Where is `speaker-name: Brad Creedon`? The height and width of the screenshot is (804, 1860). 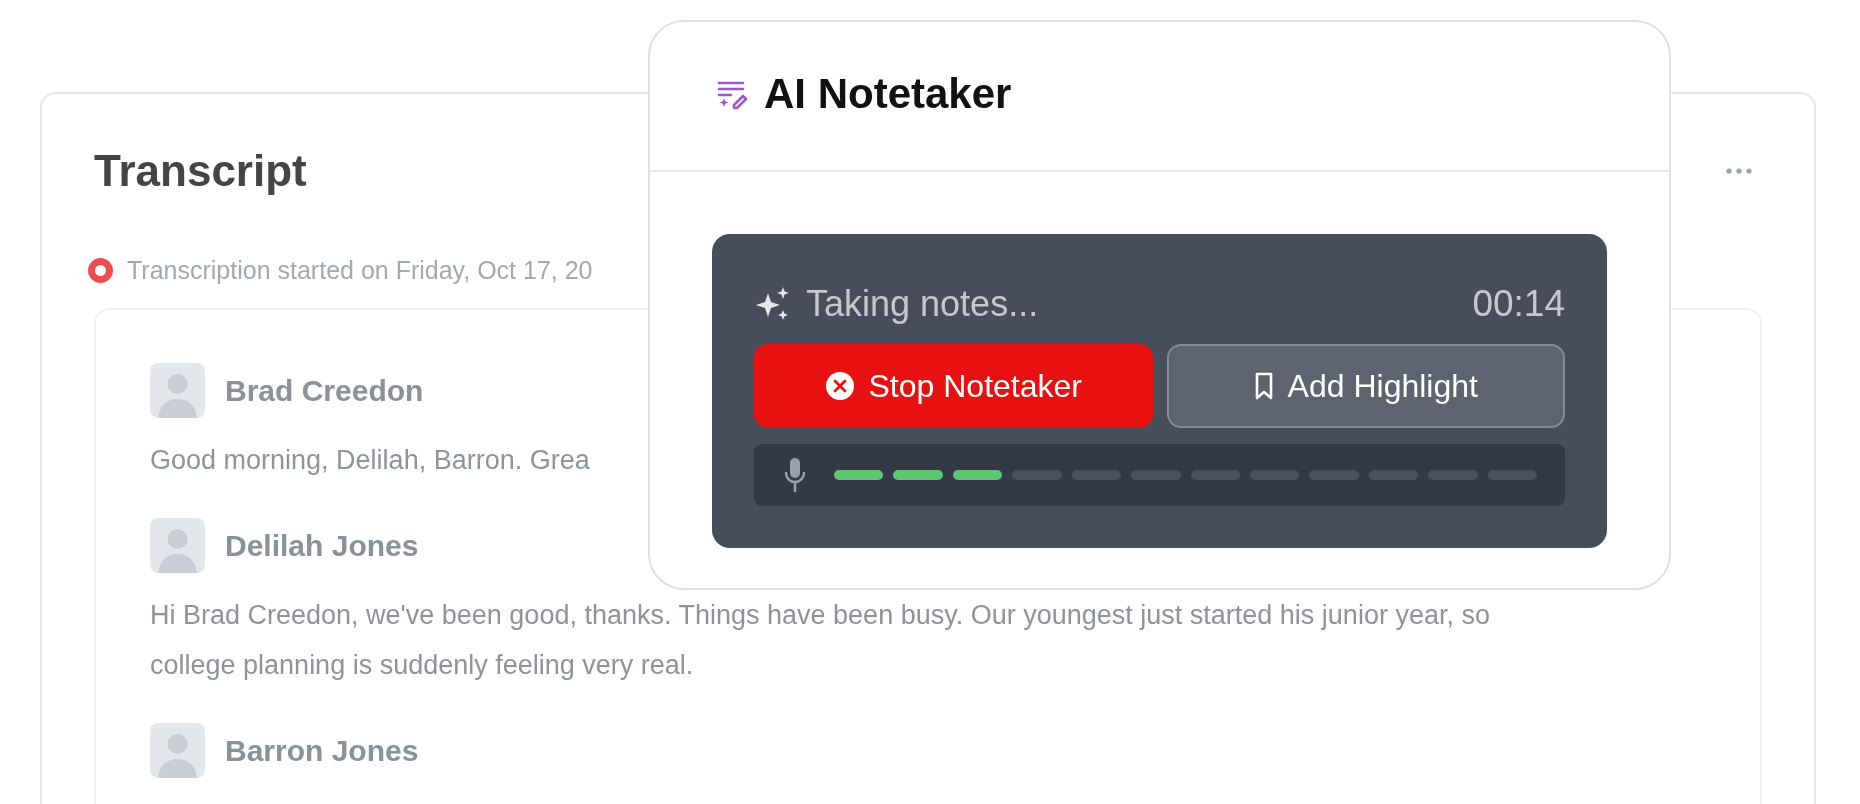 speaker-name: Brad Creedon is located at coordinates (324, 390).